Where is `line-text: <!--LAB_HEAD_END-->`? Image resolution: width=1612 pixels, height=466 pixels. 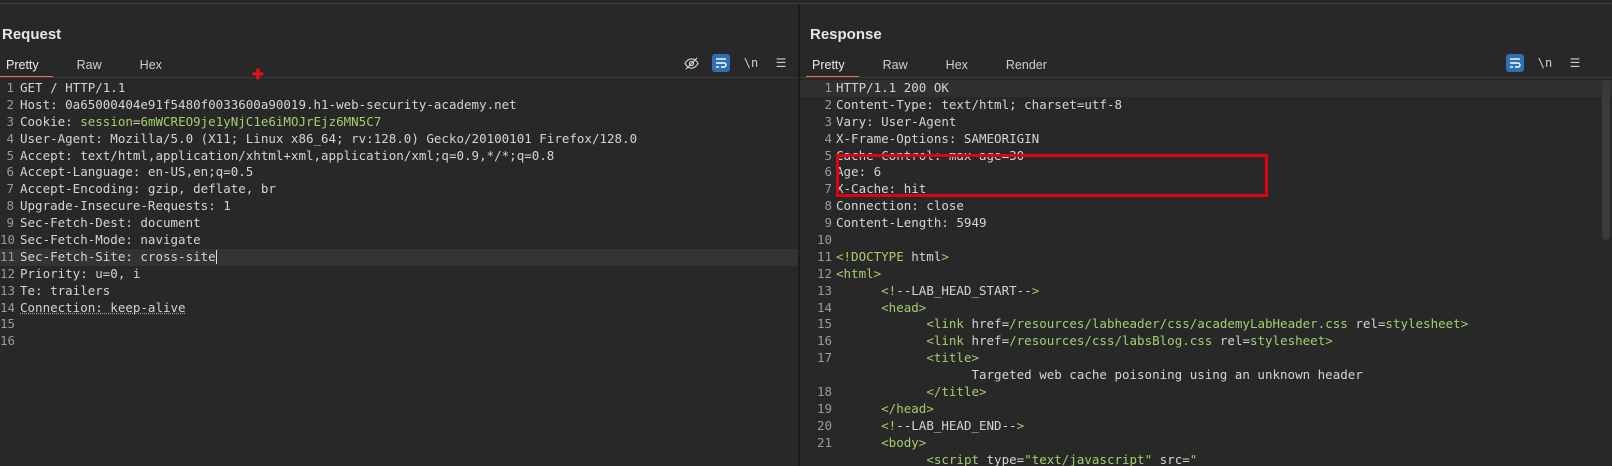 line-text: <!--LAB_HEAD_END--> is located at coordinates (953, 425).